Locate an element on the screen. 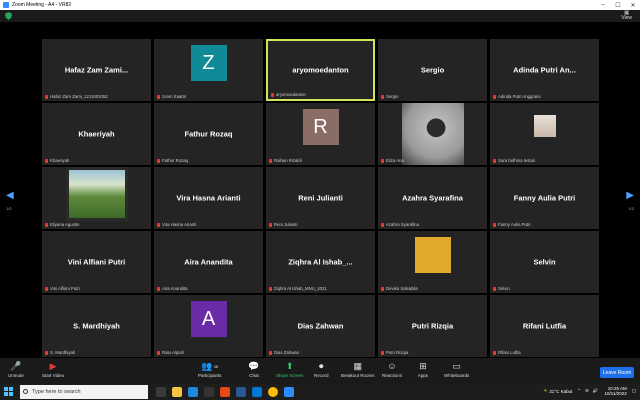  participant-label: Sara fadhma lestari is located at coordinates (514, 160).